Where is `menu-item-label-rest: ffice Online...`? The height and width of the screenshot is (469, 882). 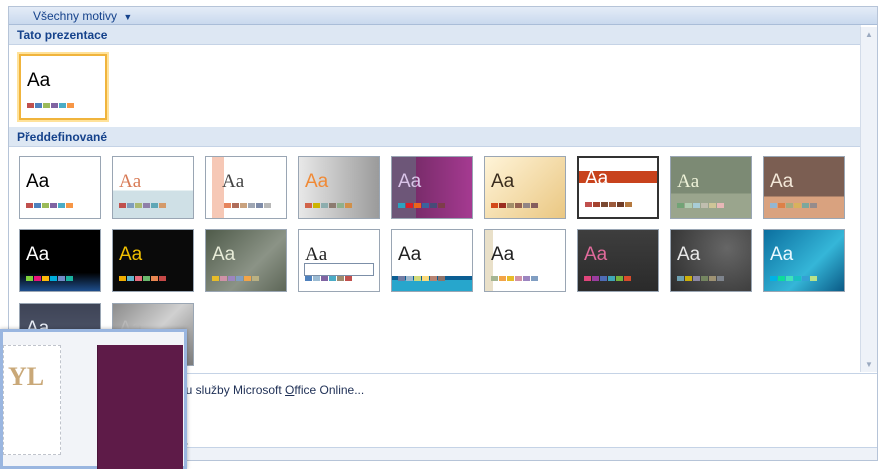 menu-item-label-rest: ffice Online... is located at coordinates (329, 390).